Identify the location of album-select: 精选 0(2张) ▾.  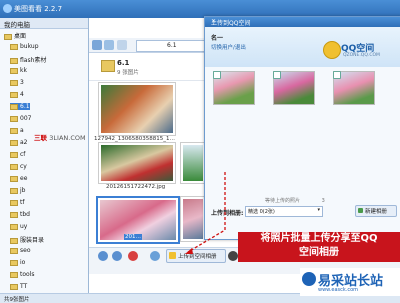
(284, 211).